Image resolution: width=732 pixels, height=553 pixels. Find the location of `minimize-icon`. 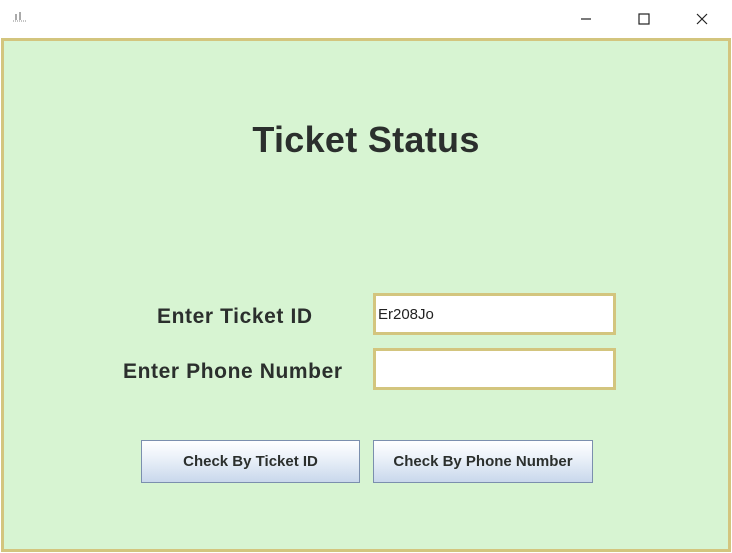

minimize-icon is located at coordinates (586, 19).